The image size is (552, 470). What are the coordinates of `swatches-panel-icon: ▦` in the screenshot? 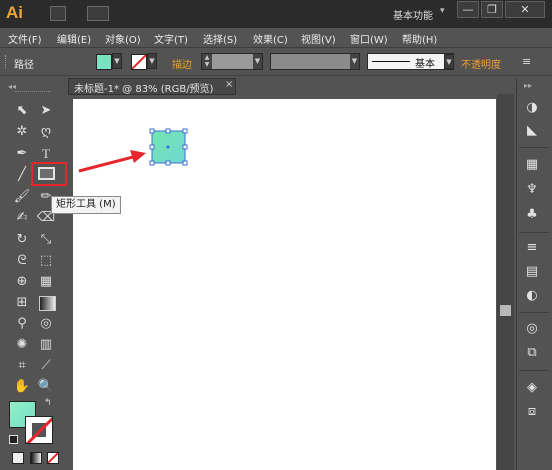 It's located at (532, 165).